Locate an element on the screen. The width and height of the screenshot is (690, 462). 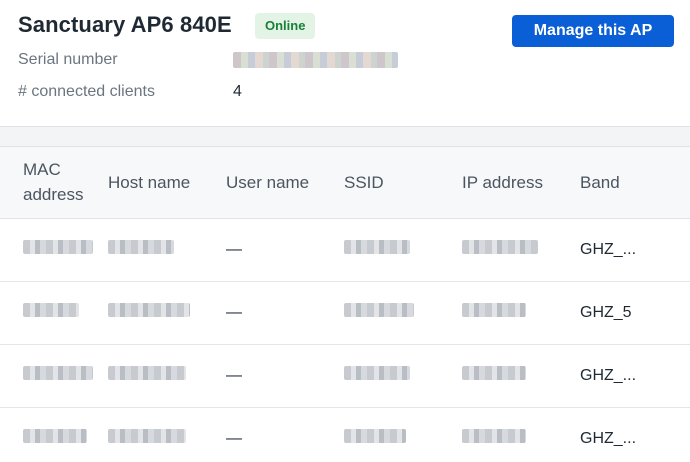
serial-number-label: Serial number is located at coordinates (68, 59).